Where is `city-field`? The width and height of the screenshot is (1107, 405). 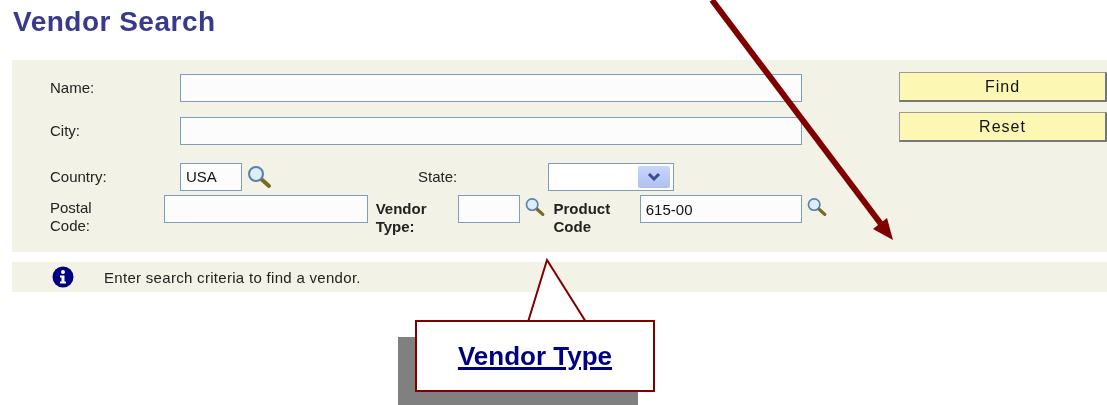
city-field is located at coordinates (491, 131).